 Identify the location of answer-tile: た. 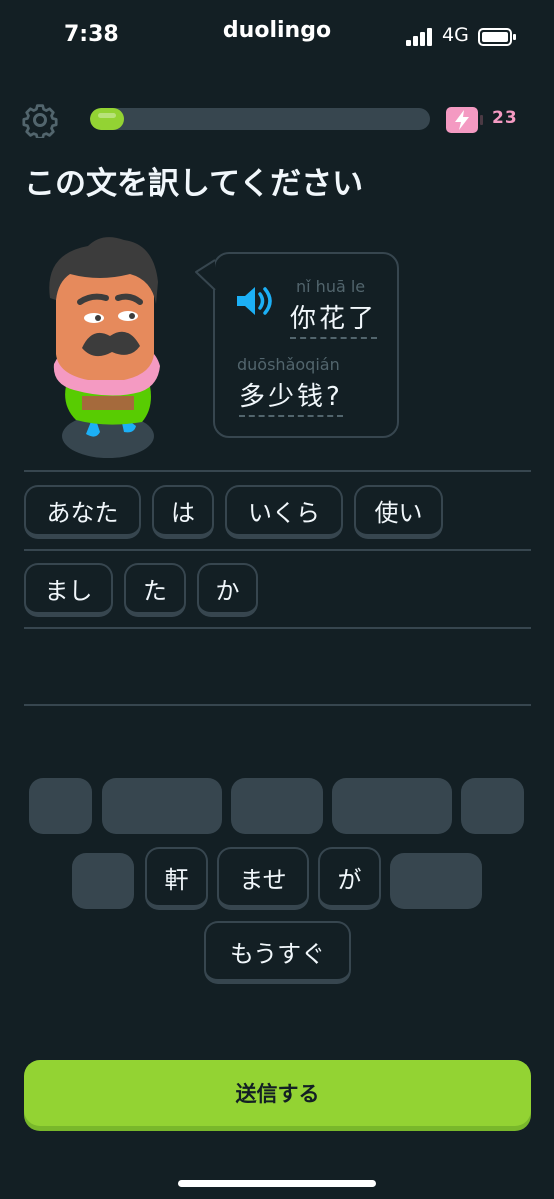
(155, 590).